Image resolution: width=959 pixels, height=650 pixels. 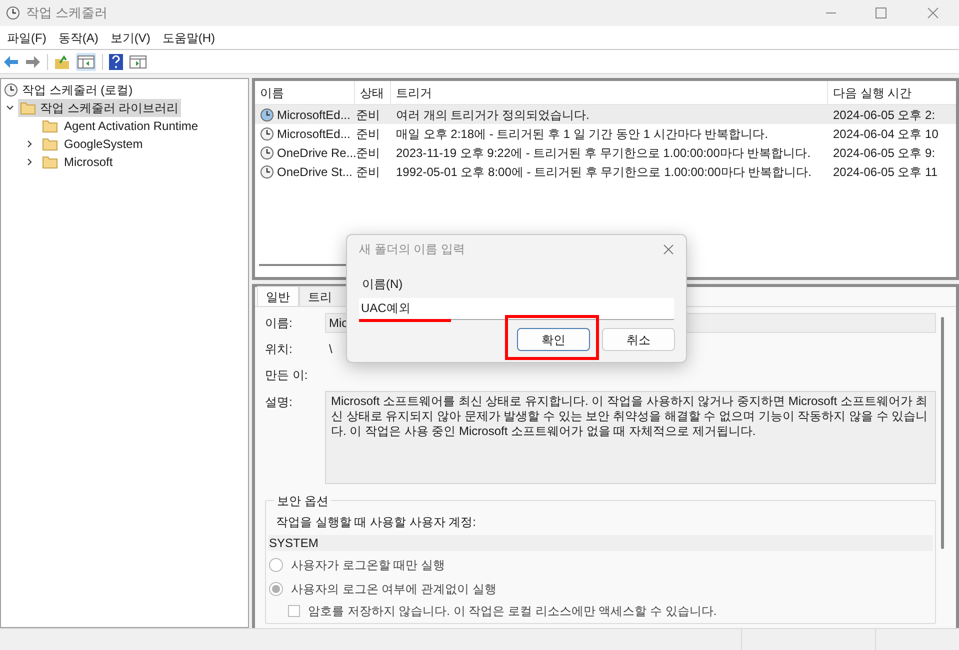 What do you see at coordinates (279, 323) in the screenshot?
I see `field-label: 이름:` at bounding box center [279, 323].